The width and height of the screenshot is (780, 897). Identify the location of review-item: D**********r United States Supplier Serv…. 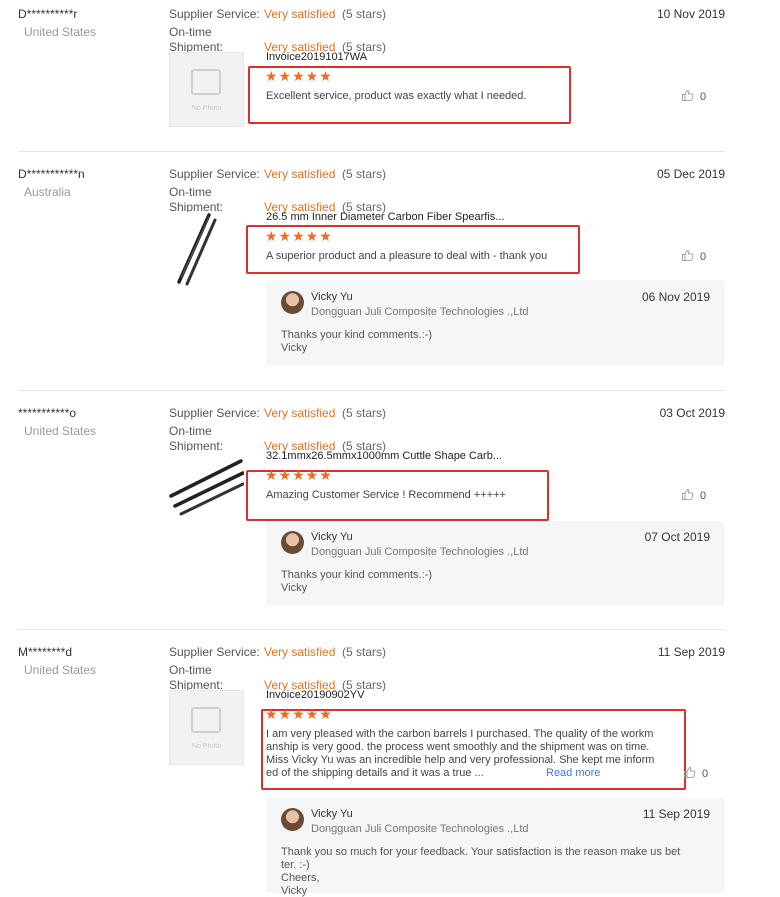
(390, 72).